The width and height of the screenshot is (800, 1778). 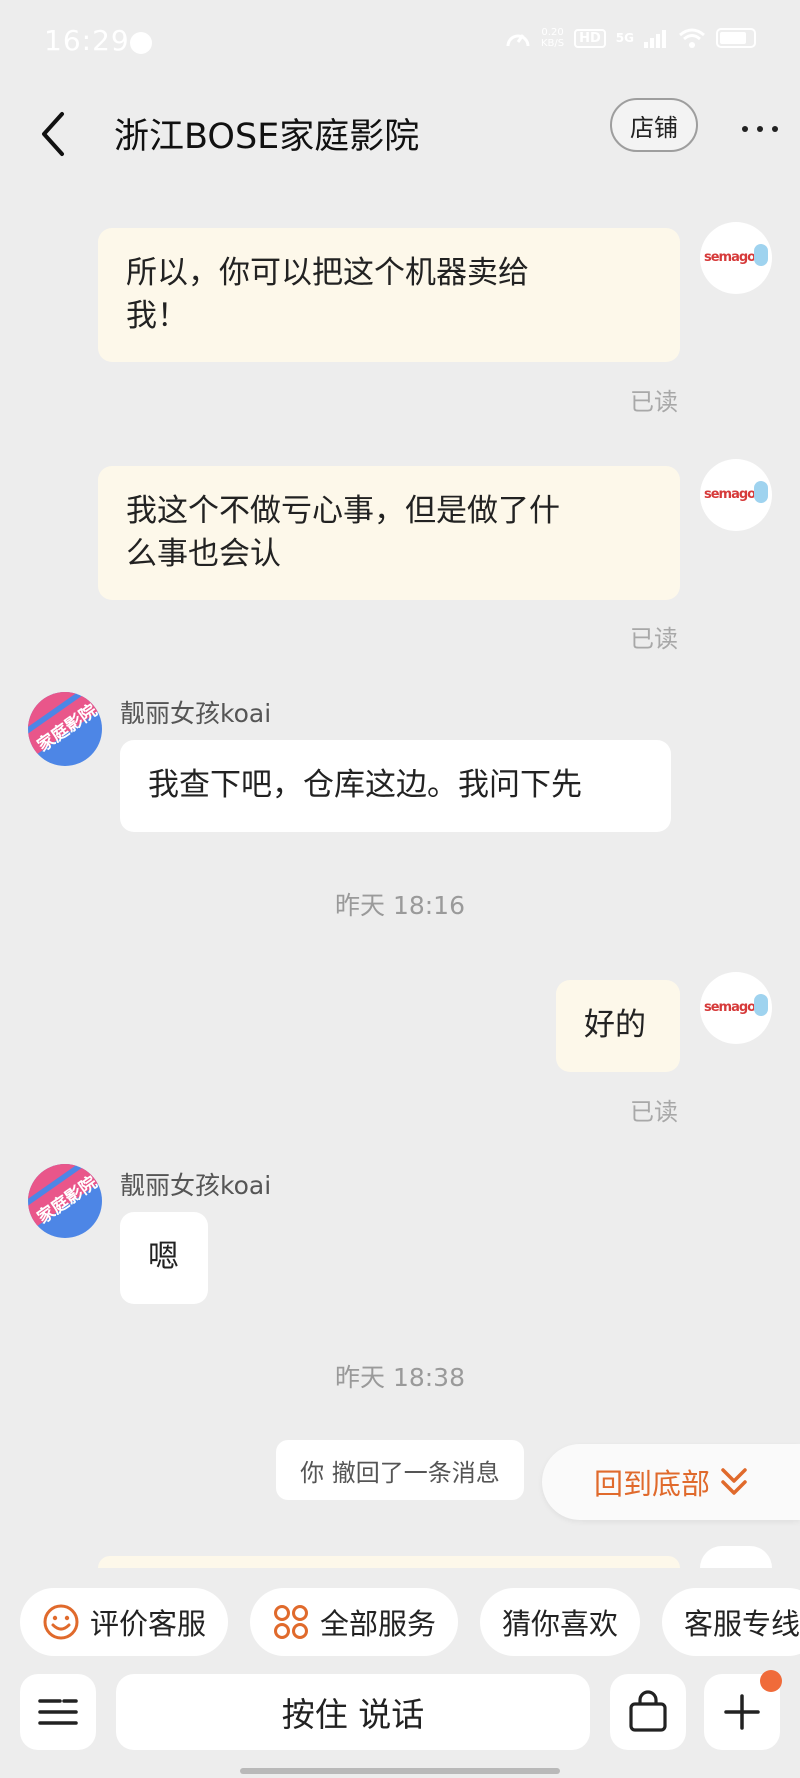 I want to click on double-chevron-down-icon, so click(x=734, y=1481).